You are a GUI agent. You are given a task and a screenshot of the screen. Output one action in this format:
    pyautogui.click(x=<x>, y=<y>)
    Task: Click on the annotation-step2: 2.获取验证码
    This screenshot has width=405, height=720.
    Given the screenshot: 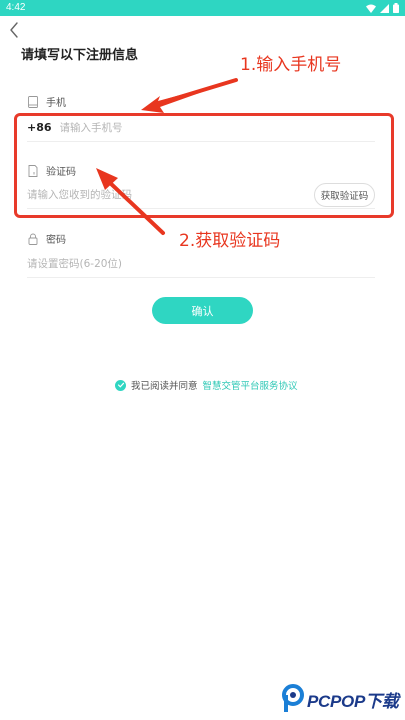 What is the action you would take?
    pyautogui.click(x=230, y=241)
    